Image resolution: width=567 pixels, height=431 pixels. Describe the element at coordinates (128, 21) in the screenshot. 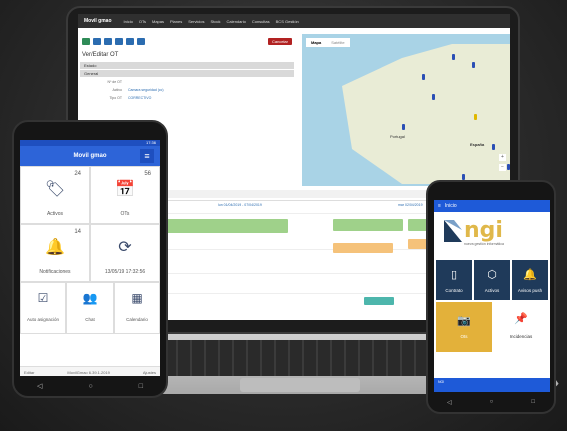

I see `nav-inicio: Inicio` at that location.